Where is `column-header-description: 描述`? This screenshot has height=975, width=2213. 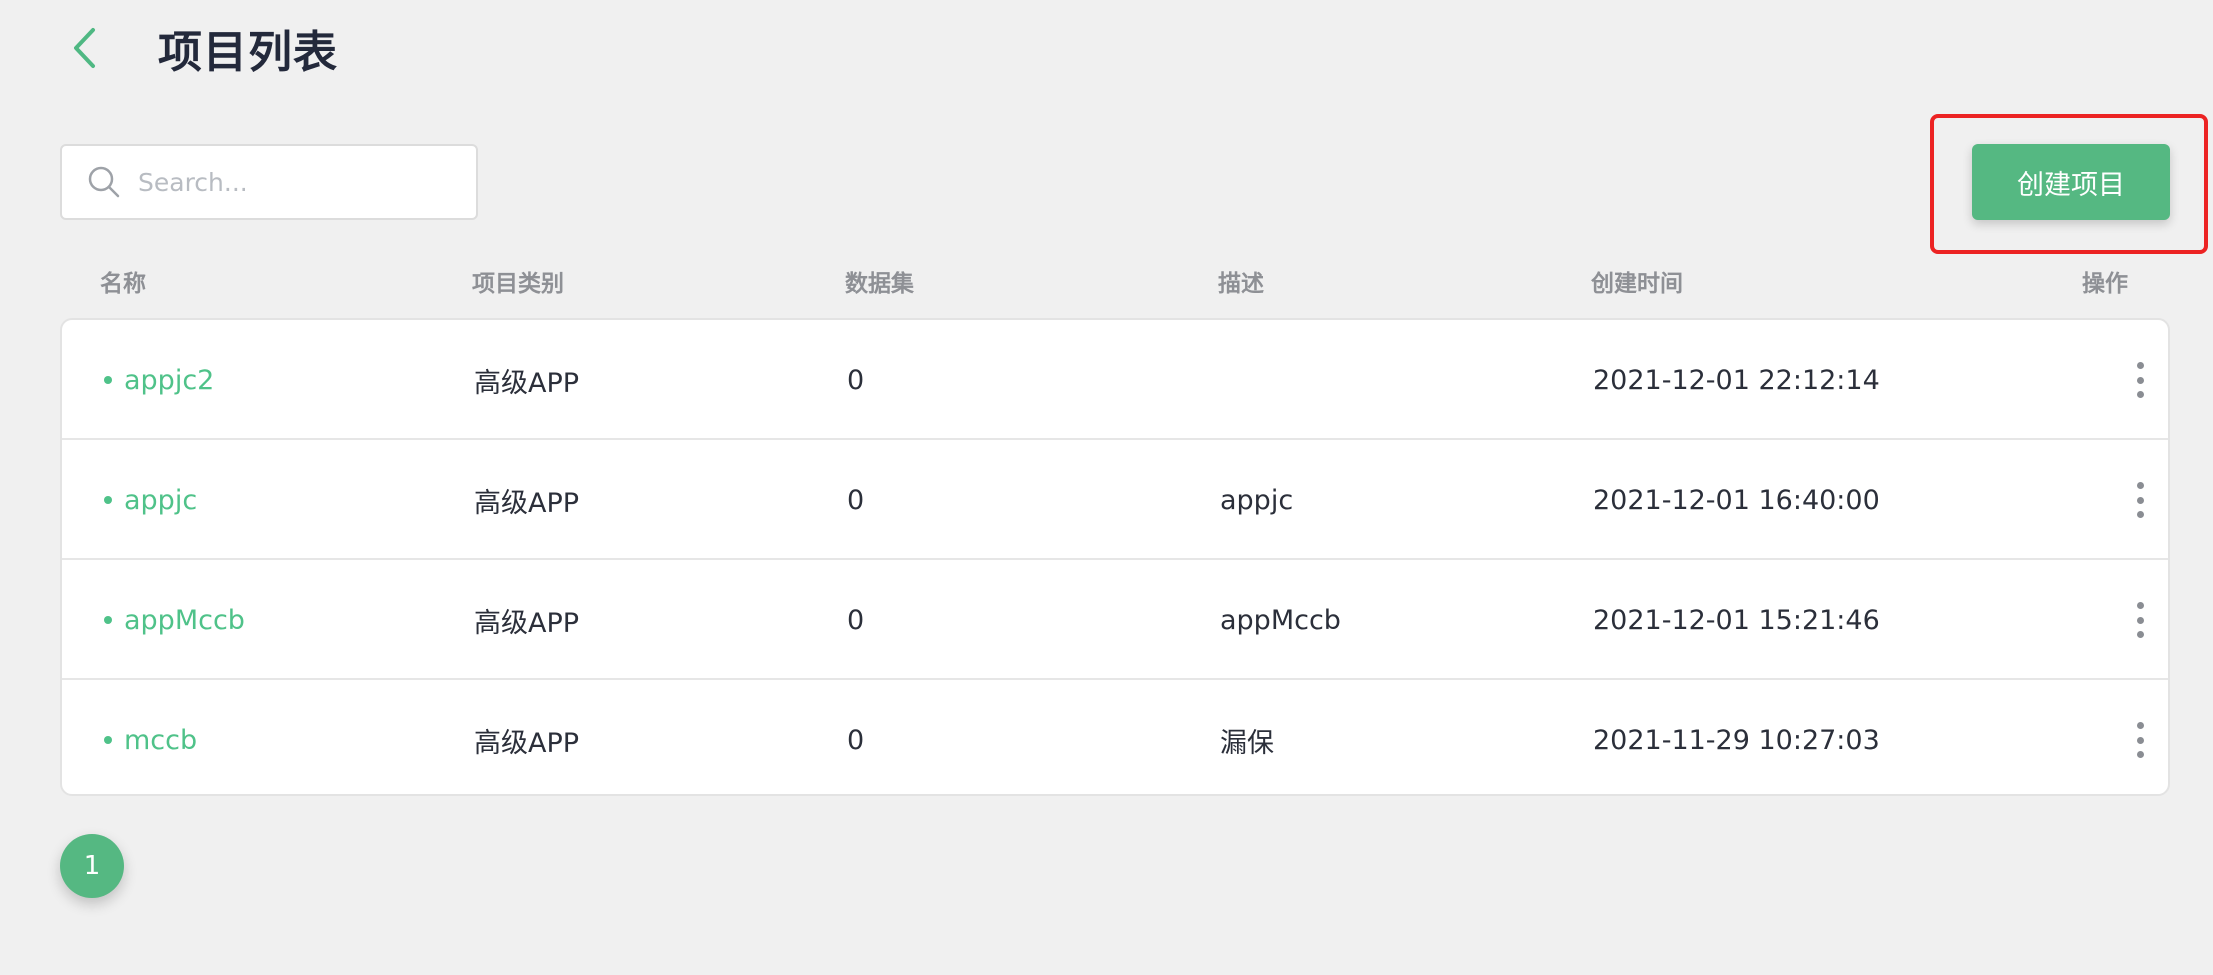
column-header-description: 描述 is located at coordinates (1241, 284).